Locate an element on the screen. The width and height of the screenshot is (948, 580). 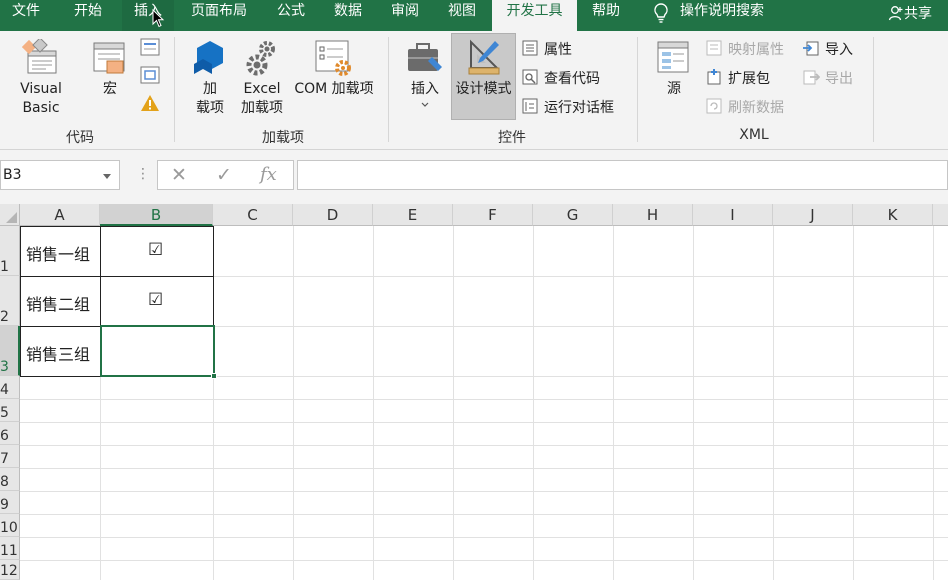
tab-data: 数据 is located at coordinates (348, 15).